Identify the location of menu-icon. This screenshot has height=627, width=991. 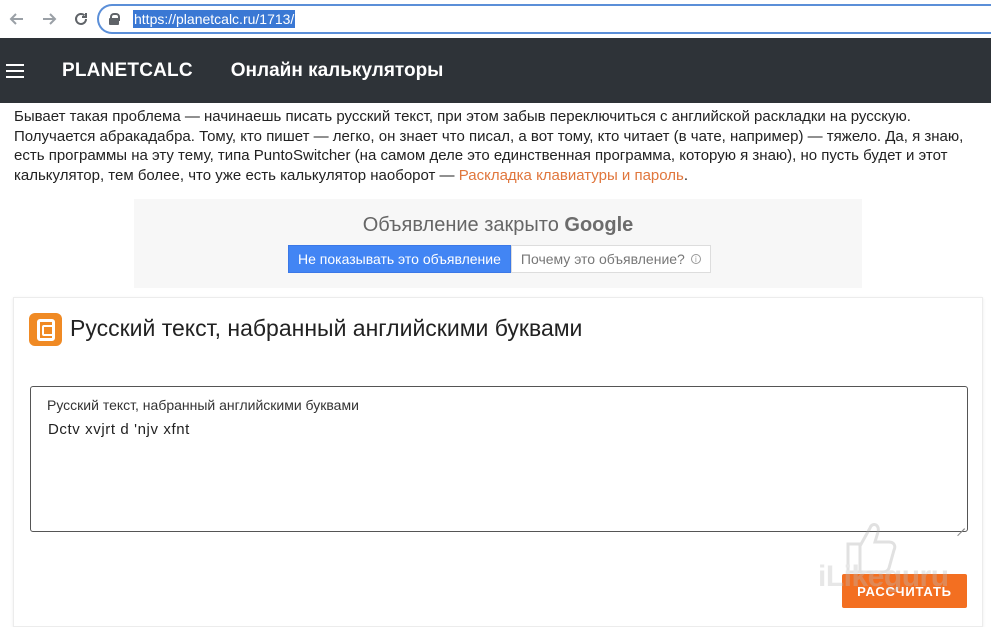
(15, 70).